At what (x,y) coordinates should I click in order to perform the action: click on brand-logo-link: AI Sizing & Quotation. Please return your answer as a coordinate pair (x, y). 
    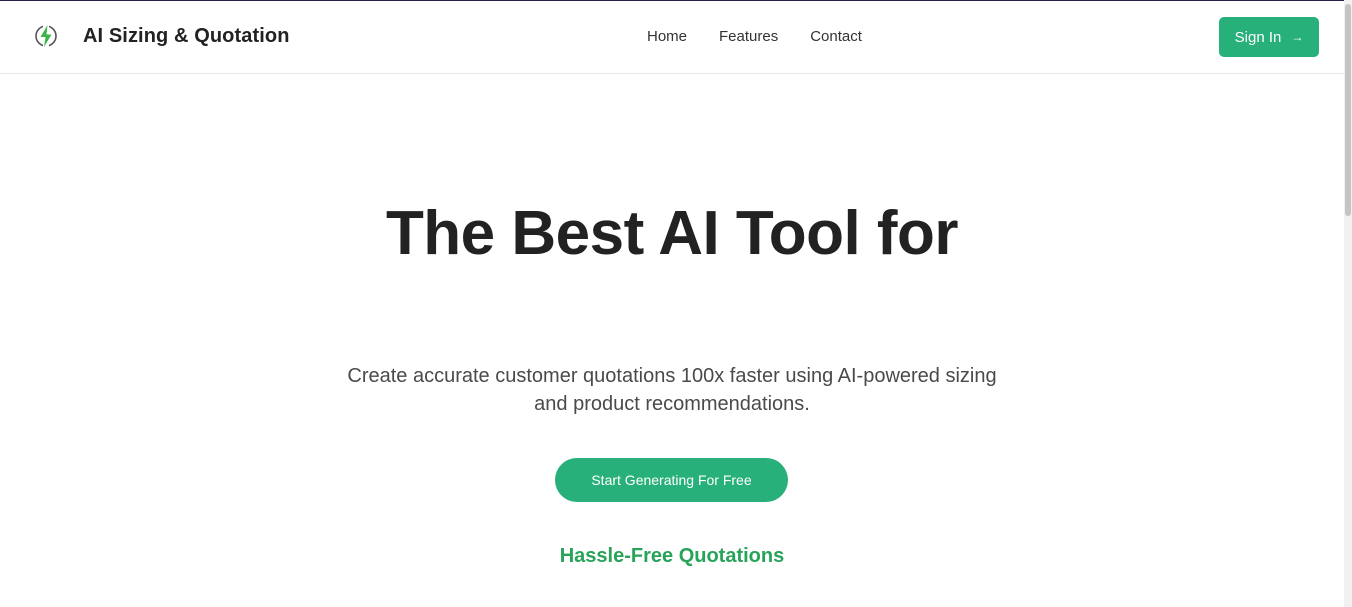
    Looking at the image, I should click on (161, 36).